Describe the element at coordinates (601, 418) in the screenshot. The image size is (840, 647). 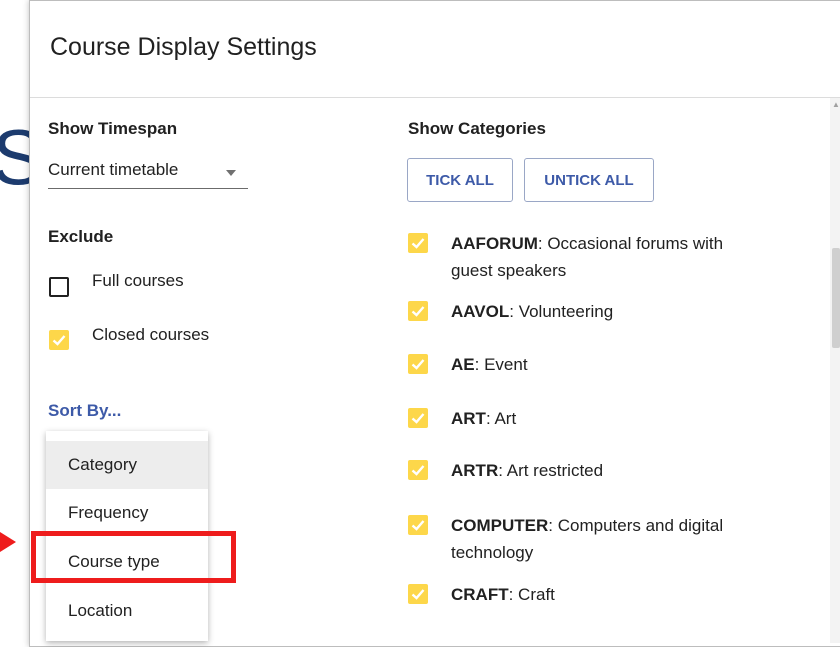
I see `category-text: ART: Art` at that location.